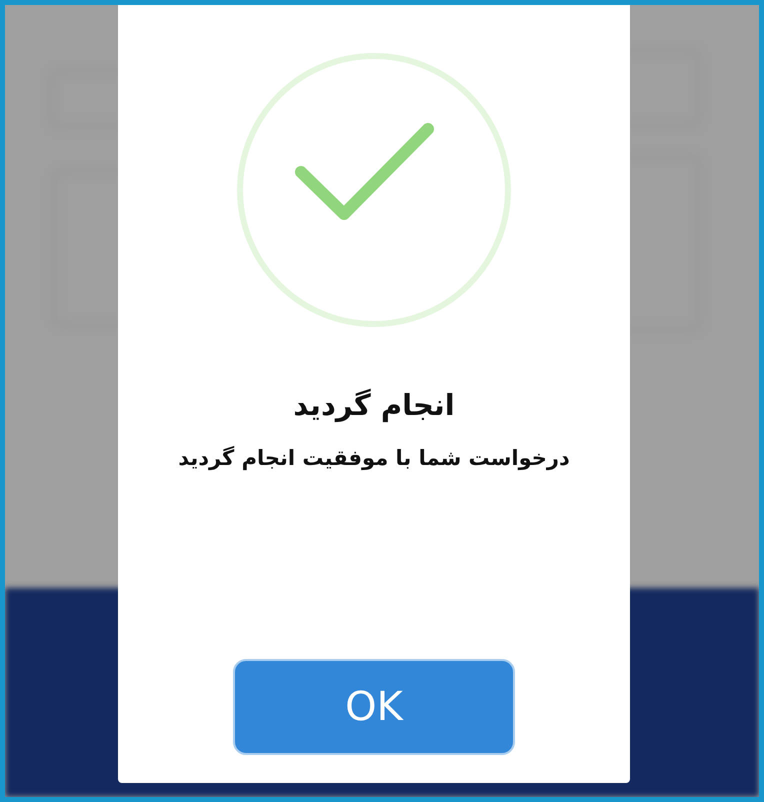  Describe the element at coordinates (374, 190) in the screenshot. I see `success-check-icon` at that location.